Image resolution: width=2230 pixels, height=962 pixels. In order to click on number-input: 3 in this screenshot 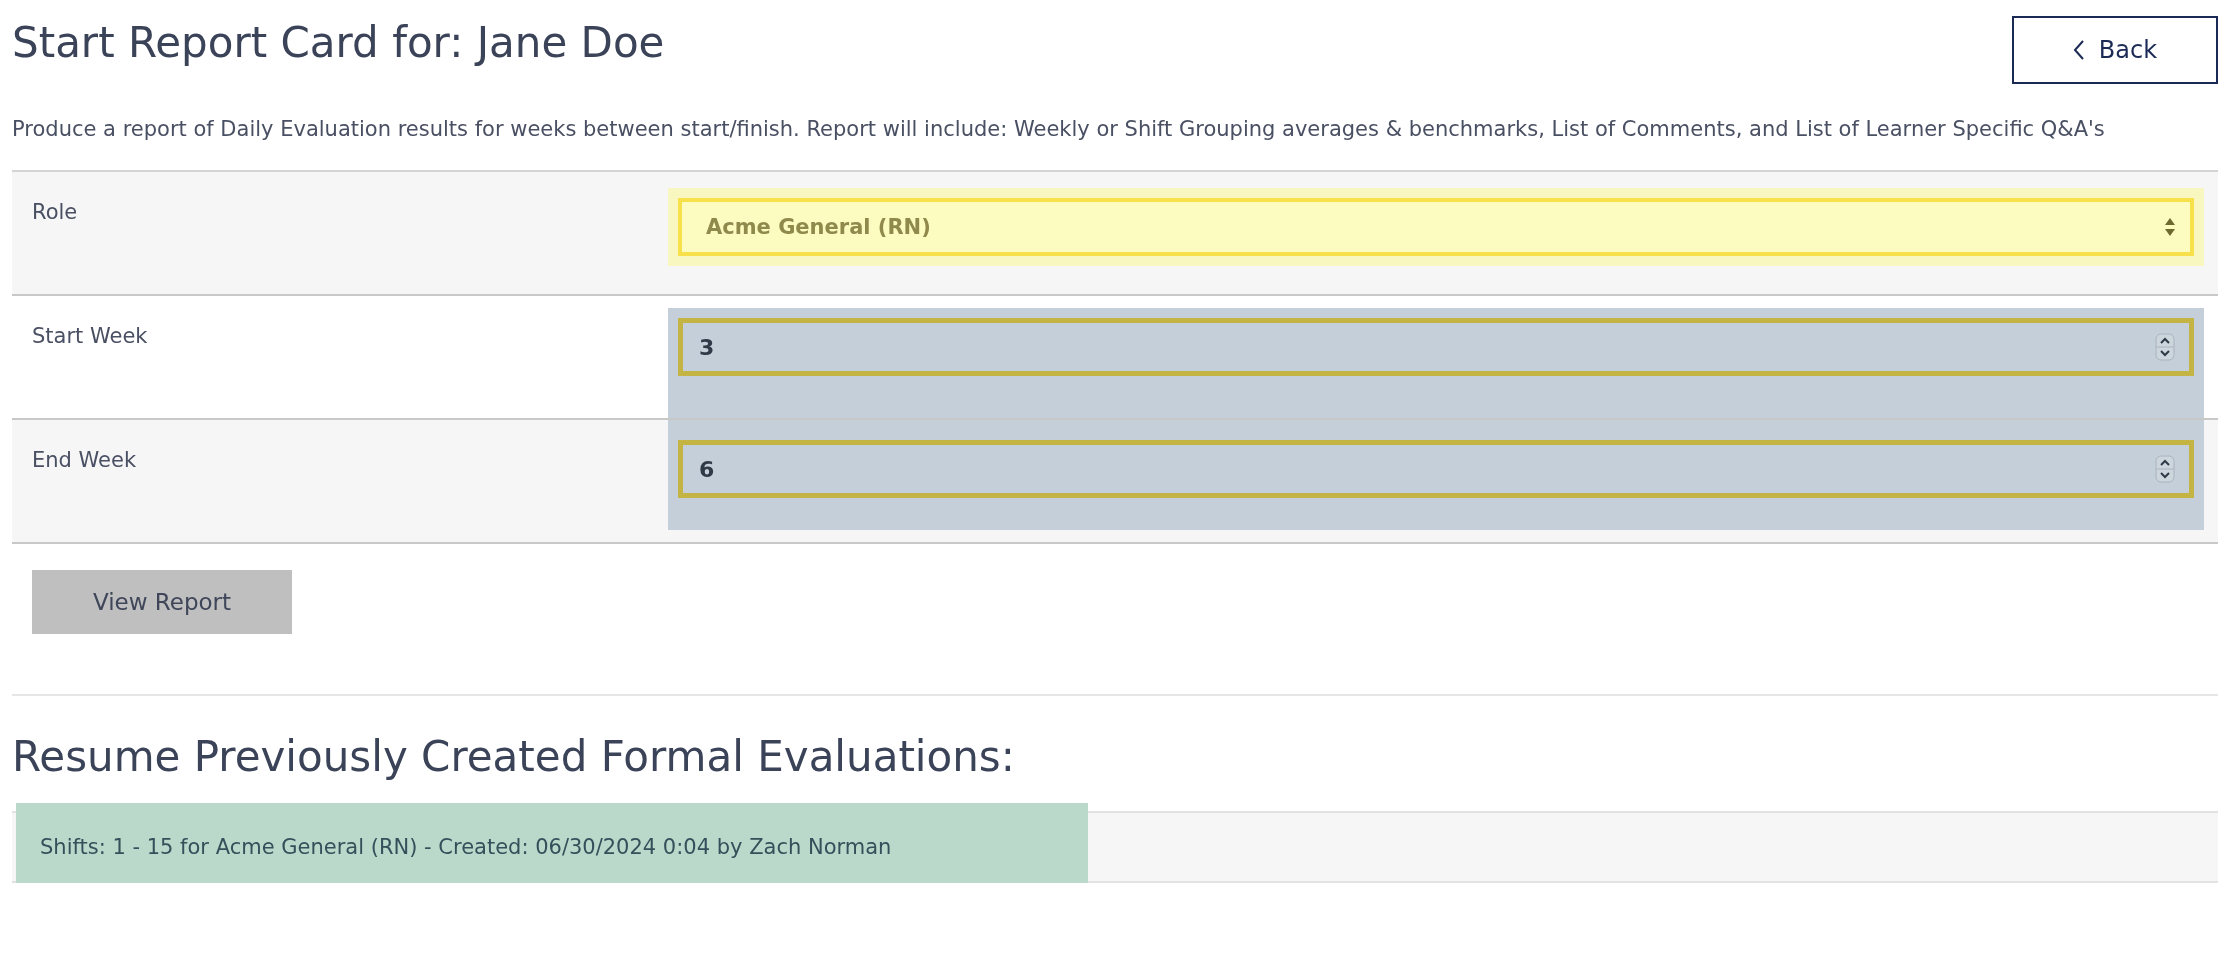, I will do `click(1436, 347)`.